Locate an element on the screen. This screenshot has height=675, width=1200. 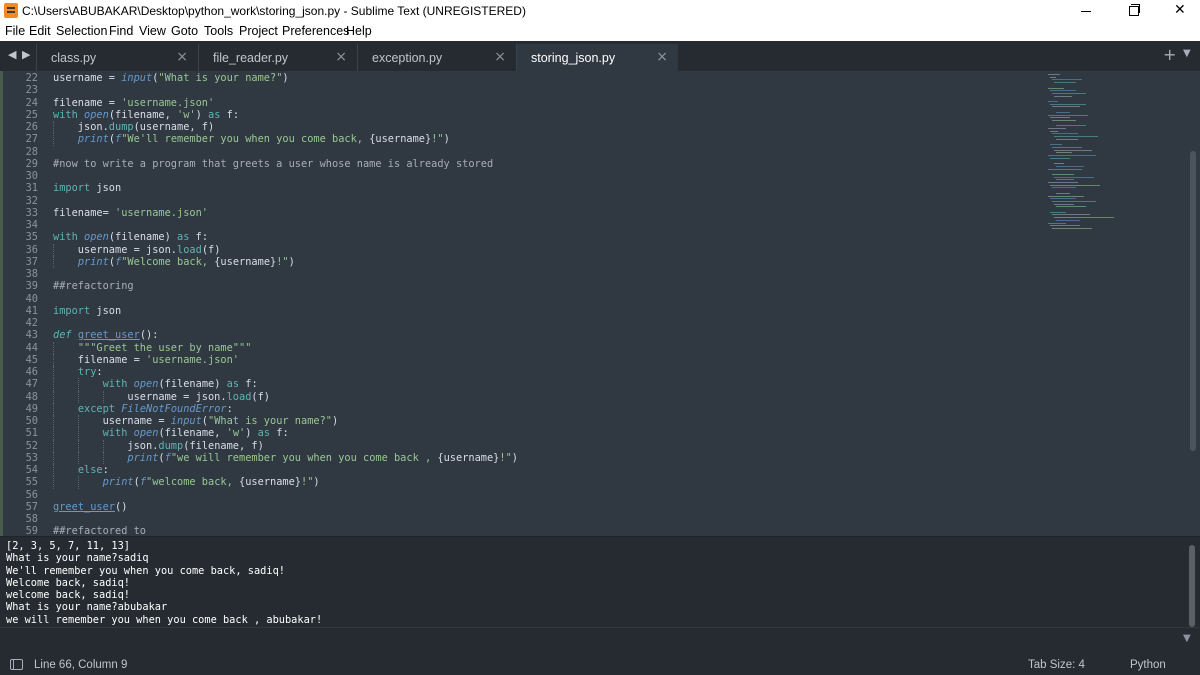
tab-file-reader-py: file_reader.py × is located at coordinates (277, 57).